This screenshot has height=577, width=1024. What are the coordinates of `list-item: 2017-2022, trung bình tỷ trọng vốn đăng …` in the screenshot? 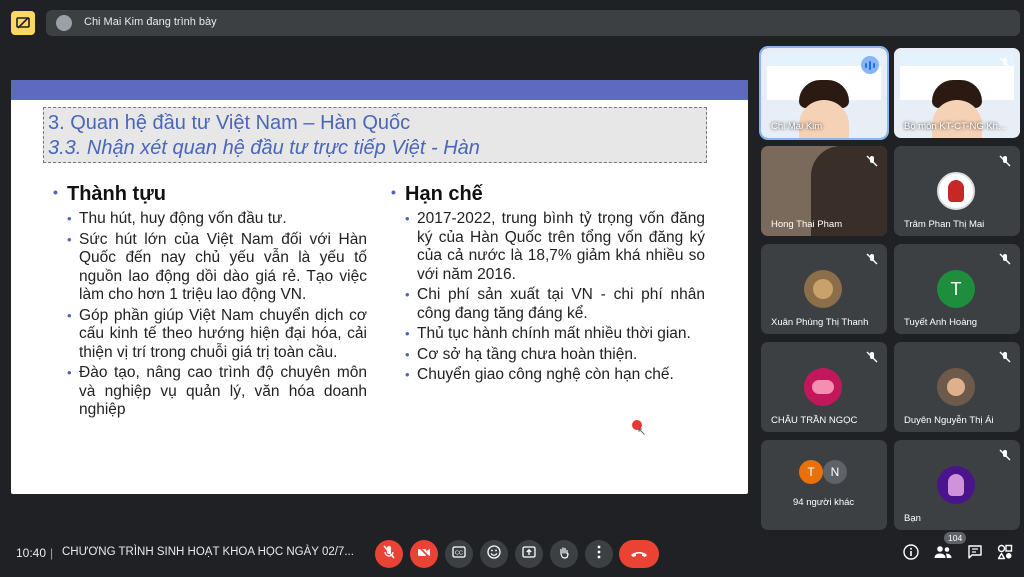 It's located at (548, 247).